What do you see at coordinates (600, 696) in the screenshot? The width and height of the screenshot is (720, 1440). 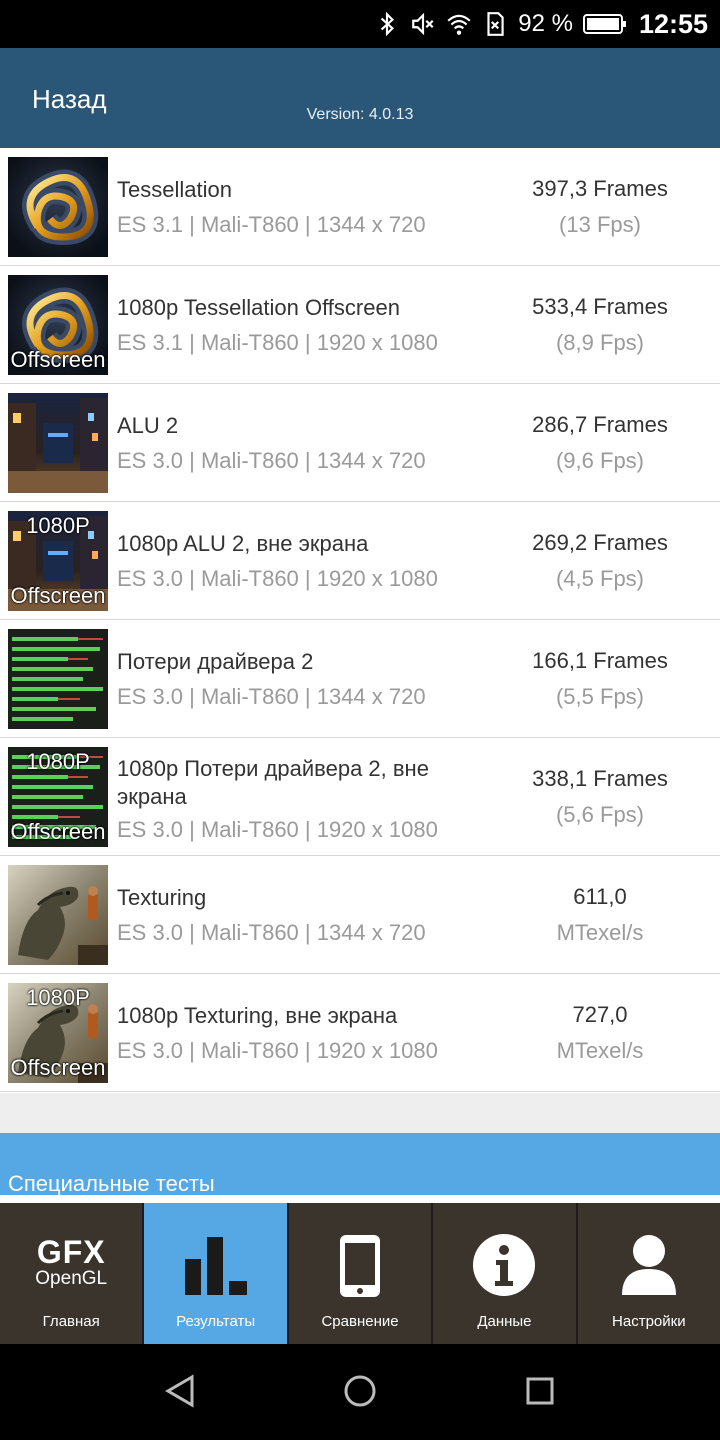 I see `test-score-unit: (5,5 Fps)` at bounding box center [600, 696].